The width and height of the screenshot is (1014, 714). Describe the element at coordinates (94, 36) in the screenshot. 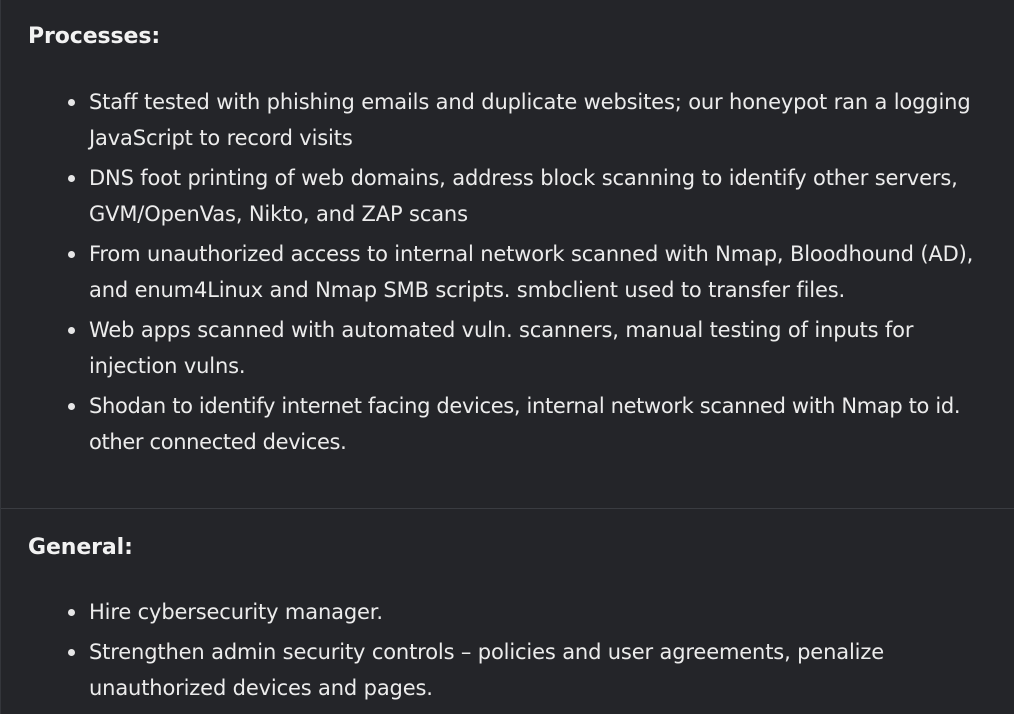

I see `processes-heading: Processes:` at that location.